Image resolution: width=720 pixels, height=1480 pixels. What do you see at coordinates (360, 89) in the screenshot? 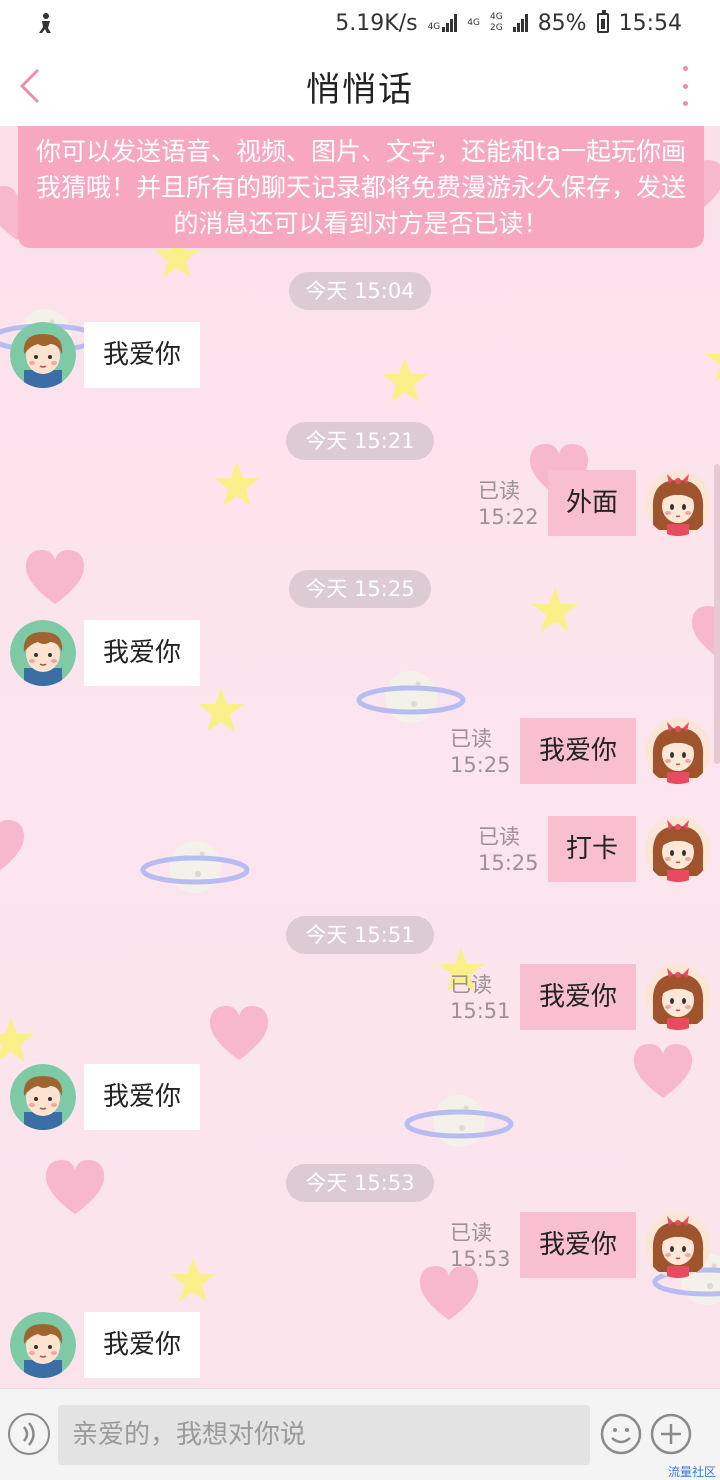
I see `page-title: 悄悄话` at bounding box center [360, 89].